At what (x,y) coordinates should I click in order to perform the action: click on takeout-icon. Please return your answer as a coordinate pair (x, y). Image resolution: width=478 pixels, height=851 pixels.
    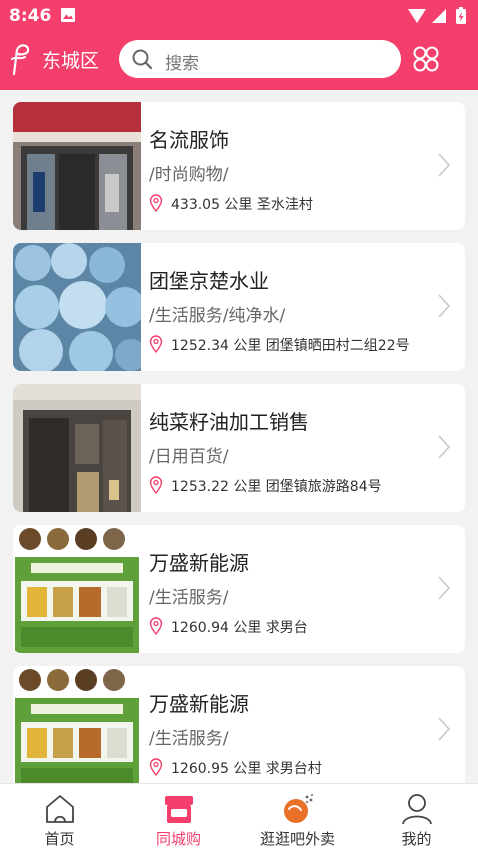
    Looking at the image, I should click on (299, 808).